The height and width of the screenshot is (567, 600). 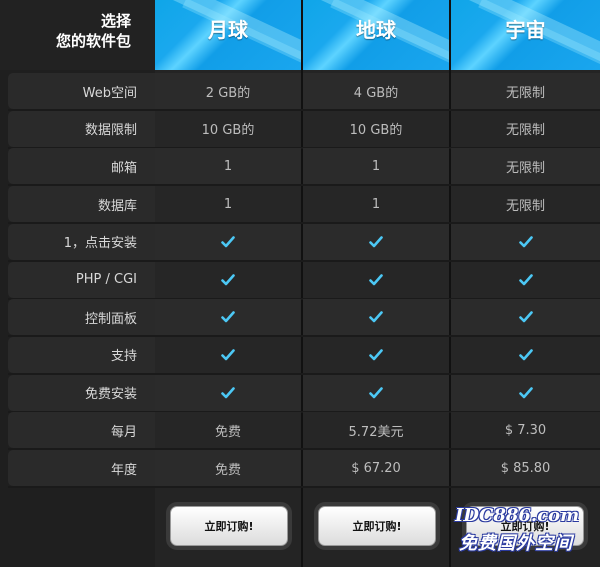 I want to click on plan-name-moon: 月球, so click(x=228, y=30).